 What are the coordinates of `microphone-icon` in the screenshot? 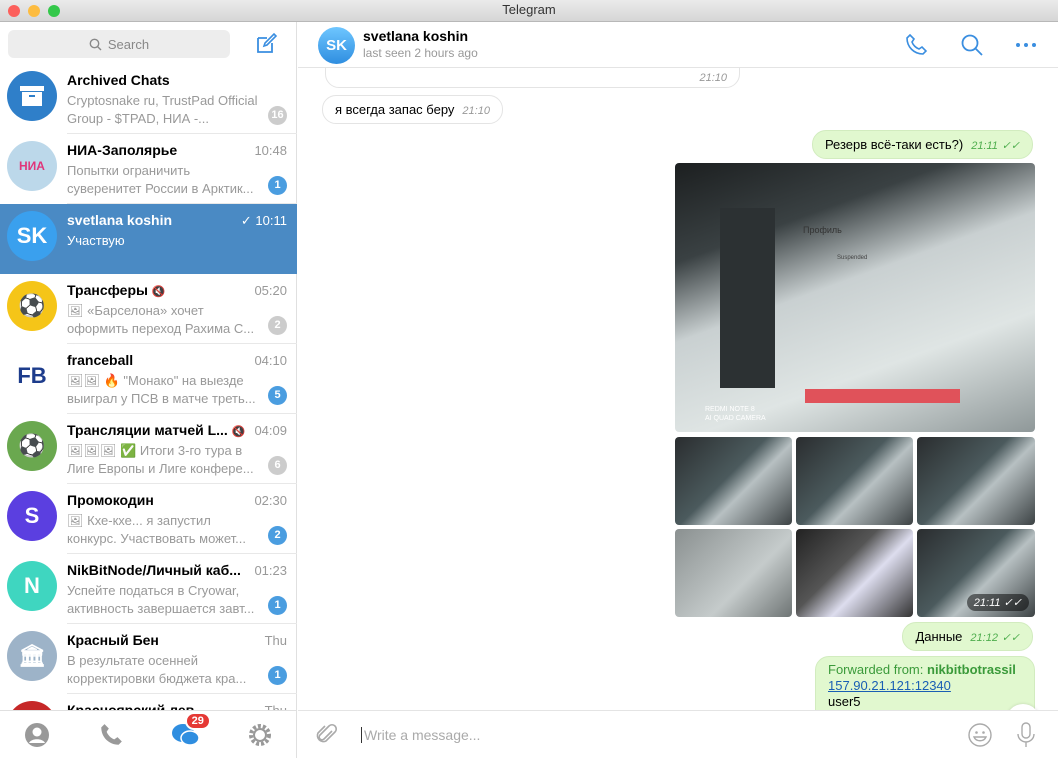 It's located at (1026, 735).